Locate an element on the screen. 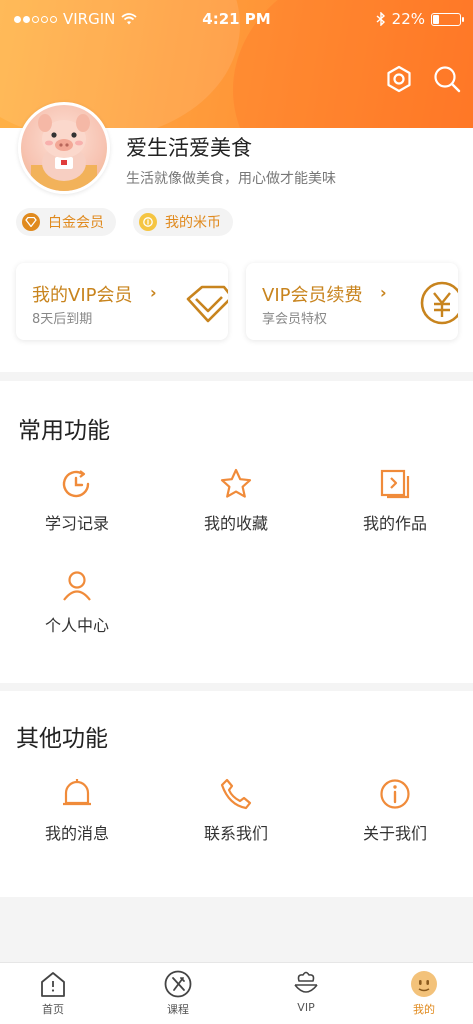  coin-icon is located at coordinates (148, 222).